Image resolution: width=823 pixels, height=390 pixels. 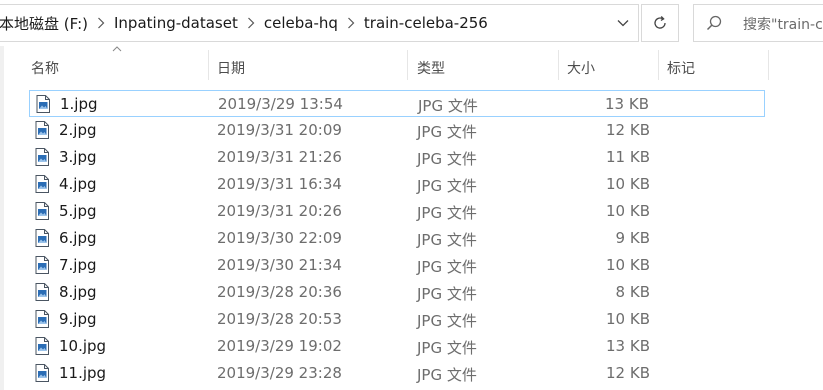 What do you see at coordinates (279, 292) in the screenshot?
I see `file-date: 2019/3/28 20:36` at bounding box center [279, 292].